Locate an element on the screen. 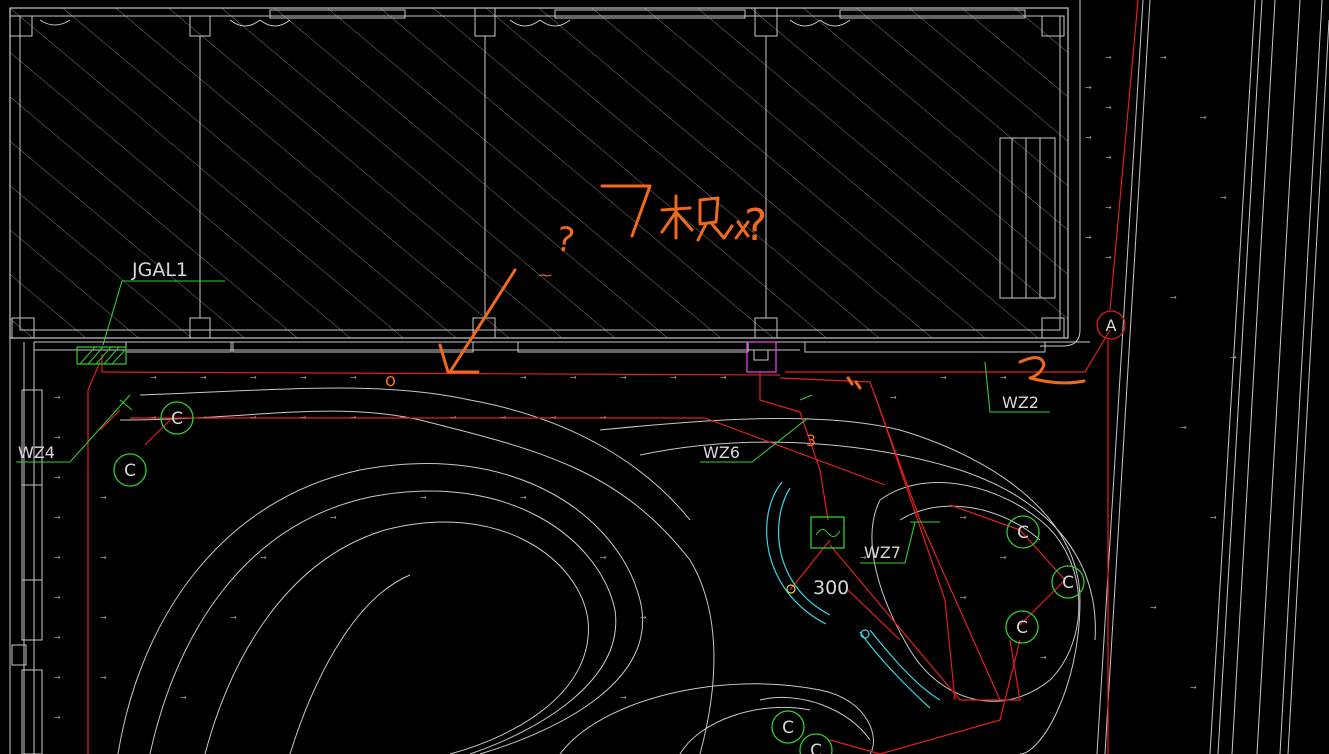  label-wz4: WZ4 is located at coordinates (36, 452).